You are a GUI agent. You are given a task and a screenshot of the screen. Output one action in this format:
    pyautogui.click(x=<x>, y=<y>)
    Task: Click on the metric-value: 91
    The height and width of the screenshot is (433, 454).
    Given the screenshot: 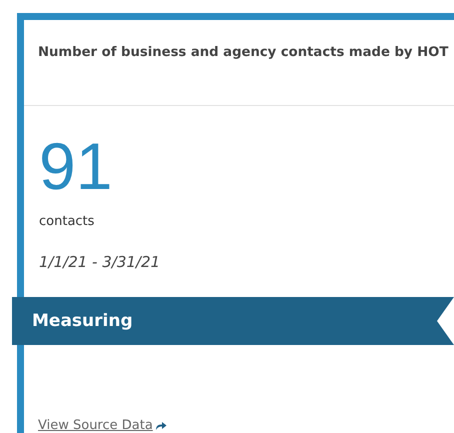 What is the action you would take?
    pyautogui.click(x=76, y=166)
    